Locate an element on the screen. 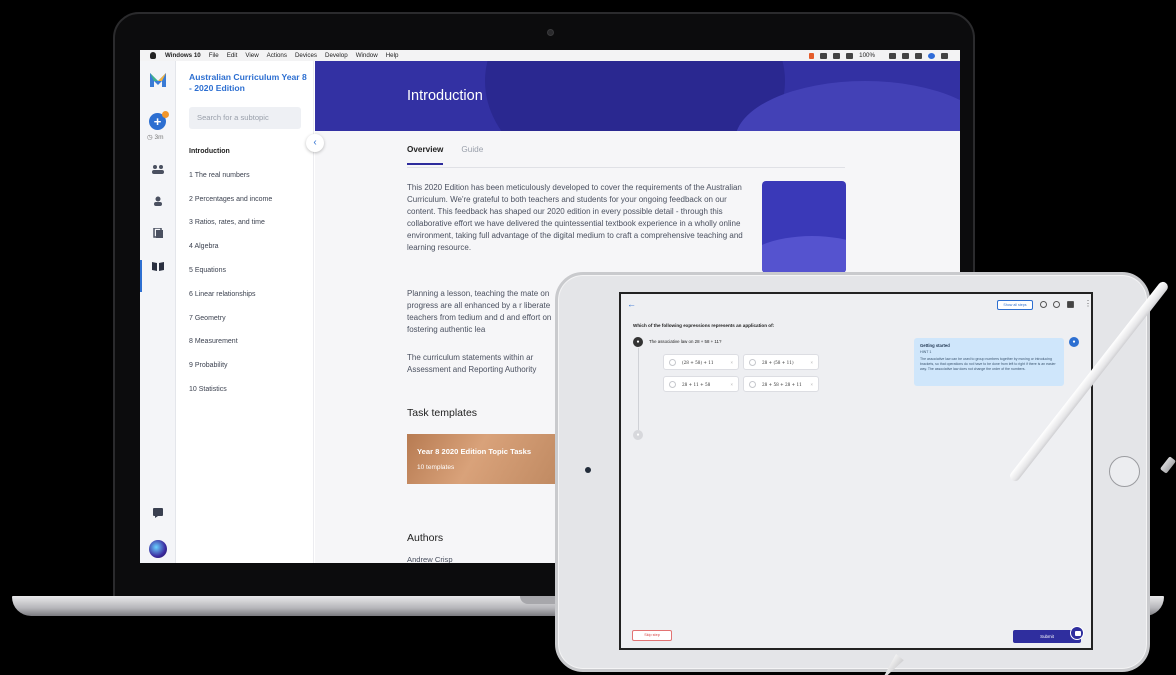  tablet-camera is located at coordinates (588, 470).